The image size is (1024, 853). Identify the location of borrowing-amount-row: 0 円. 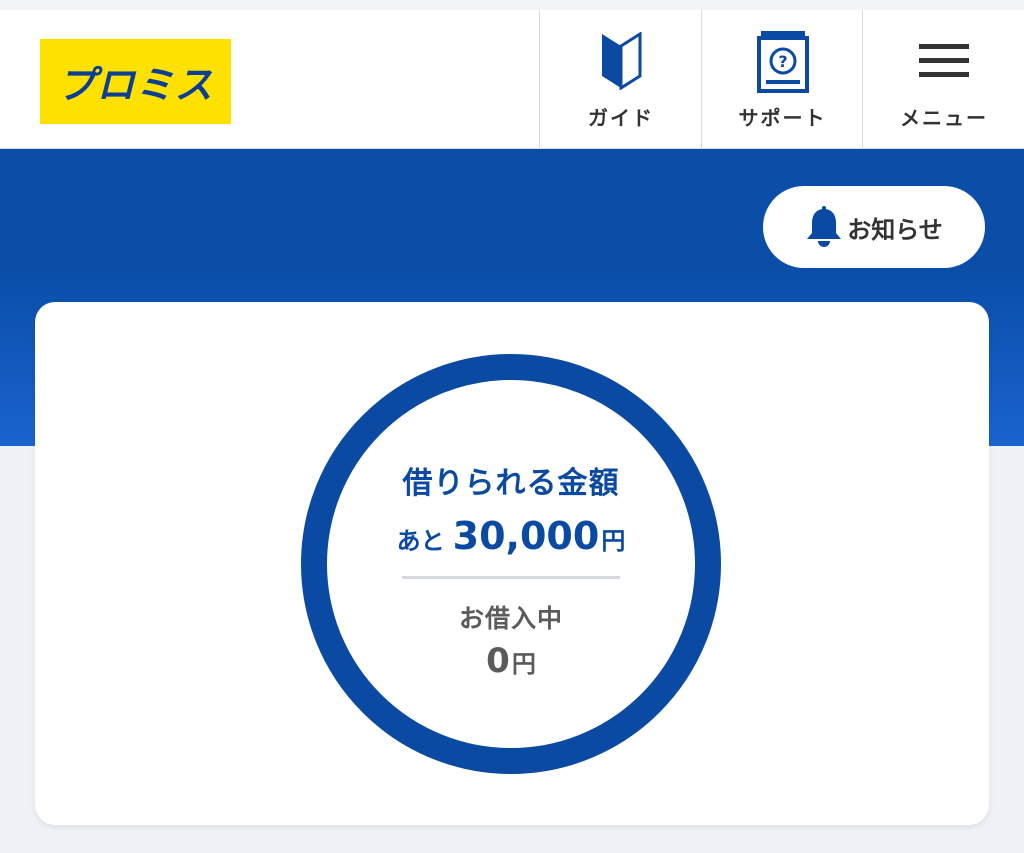
(511, 661).